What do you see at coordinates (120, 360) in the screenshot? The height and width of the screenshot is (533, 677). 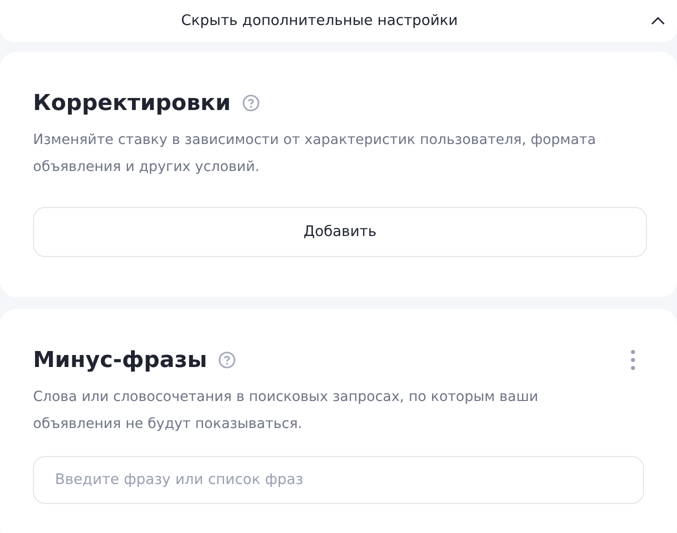 I see `section-title: Минус-фразы` at bounding box center [120, 360].